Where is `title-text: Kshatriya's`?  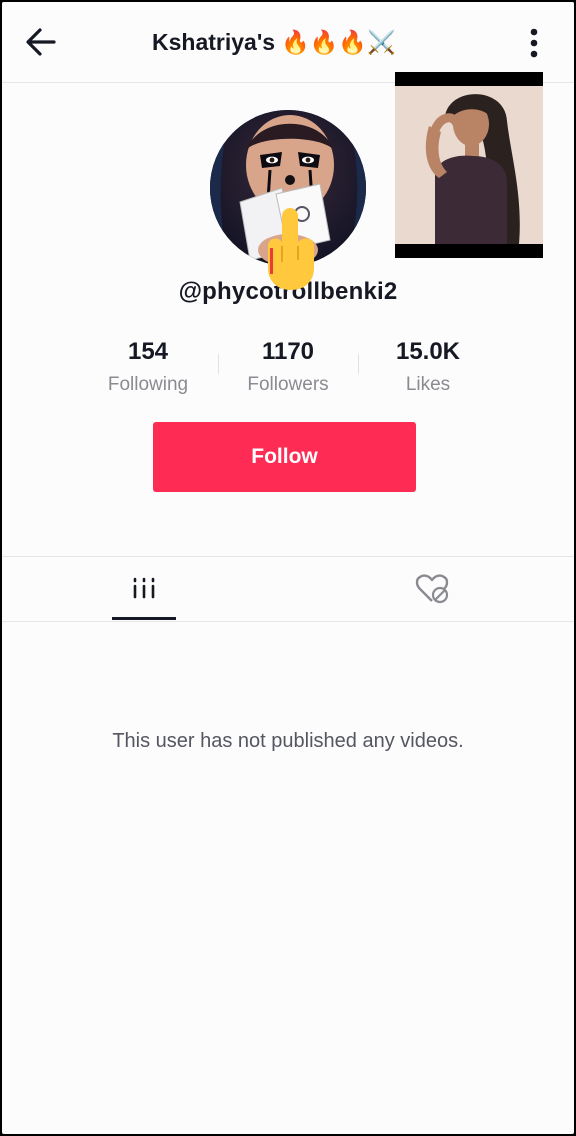
title-text: Kshatriya's is located at coordinates (214, 42).